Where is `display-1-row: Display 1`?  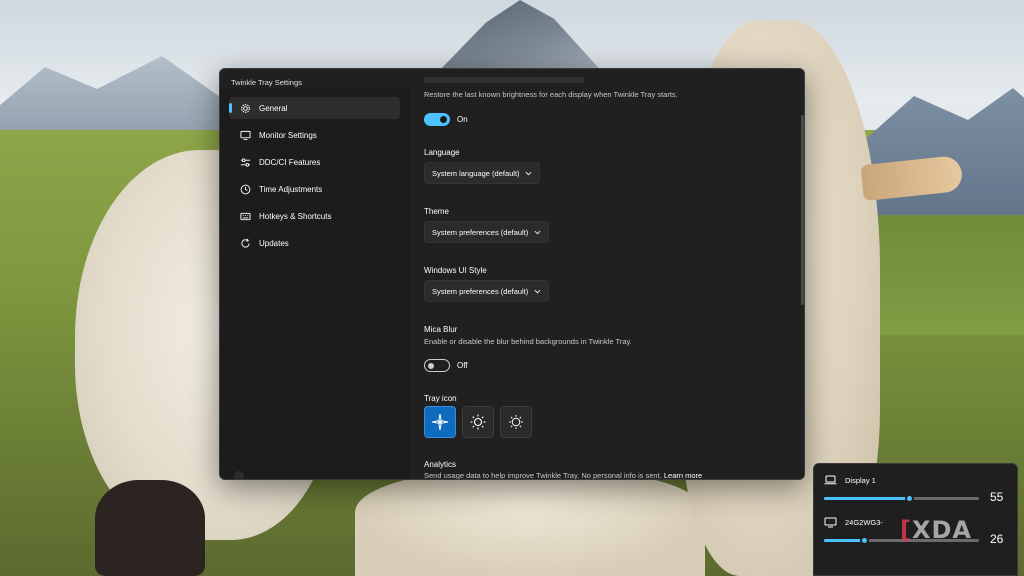 display-1-row: Display 1 is located at coordinates (850, 480).